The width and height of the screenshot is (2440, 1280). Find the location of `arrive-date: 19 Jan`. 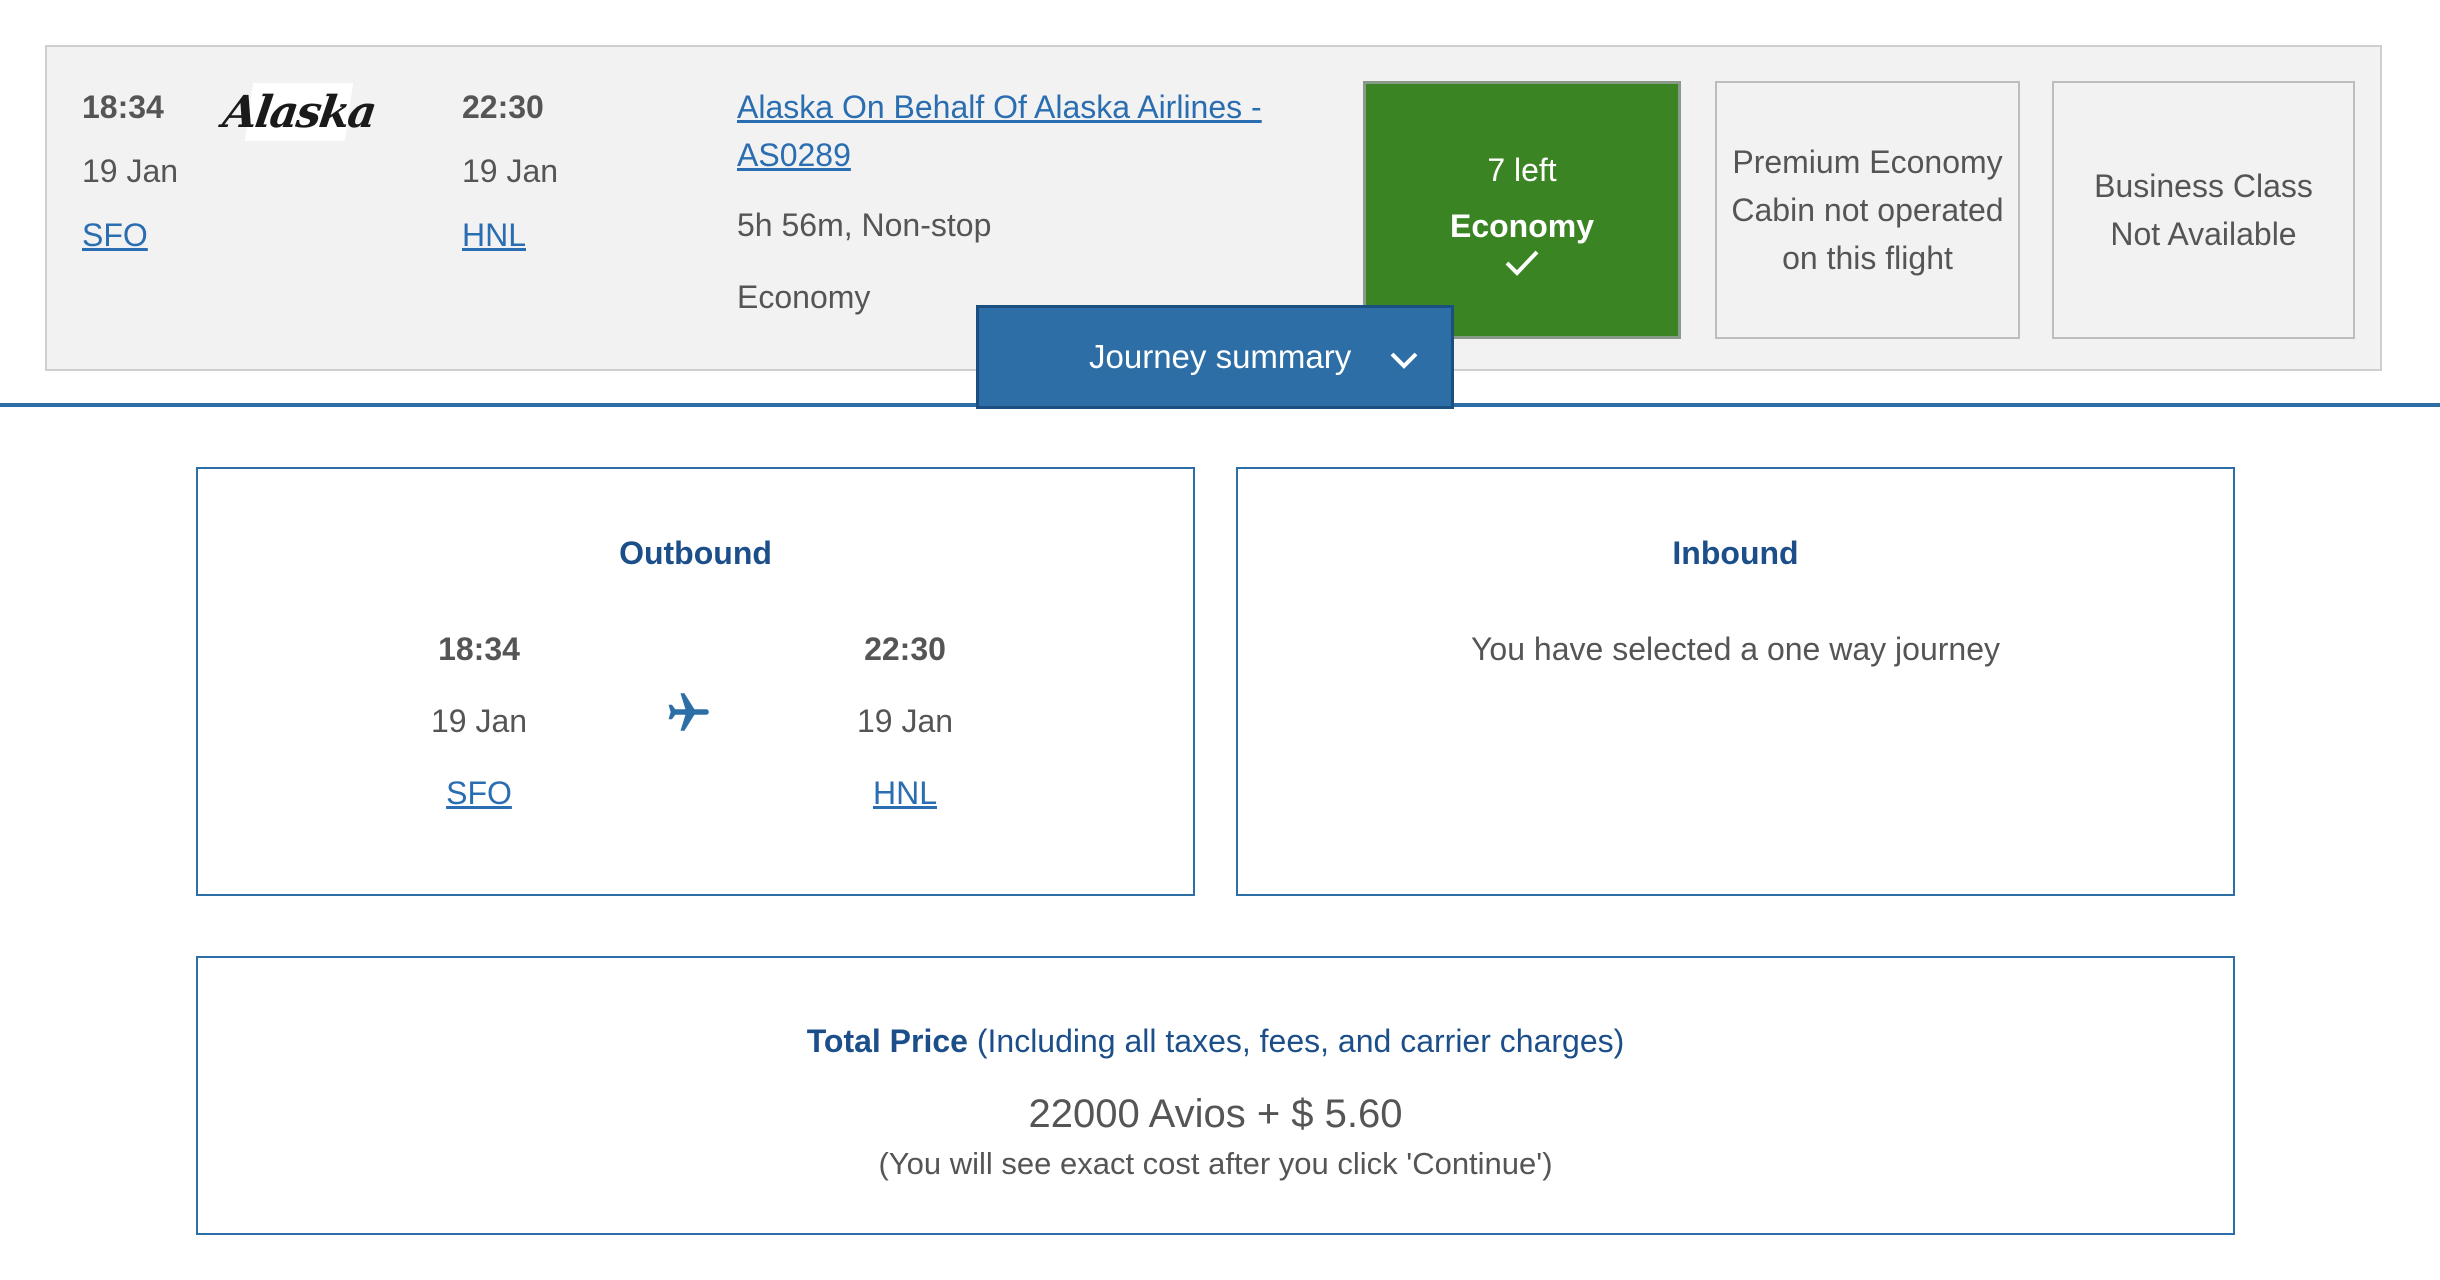

arrive-date: 19 Jan is located at coordinates (510, 171).